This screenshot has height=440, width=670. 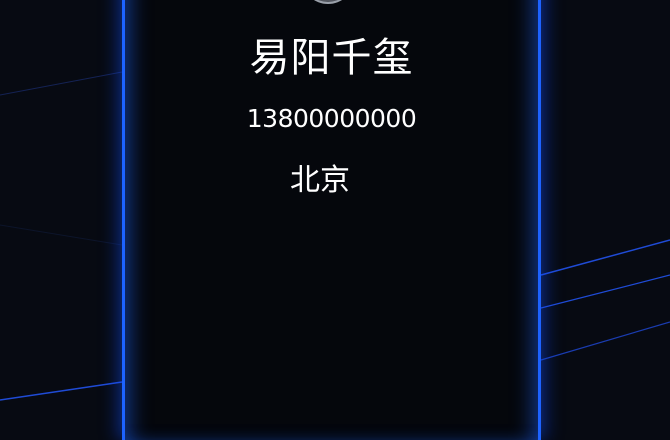 I want to click on profile-city: 北京, so click(x=320, y=180).